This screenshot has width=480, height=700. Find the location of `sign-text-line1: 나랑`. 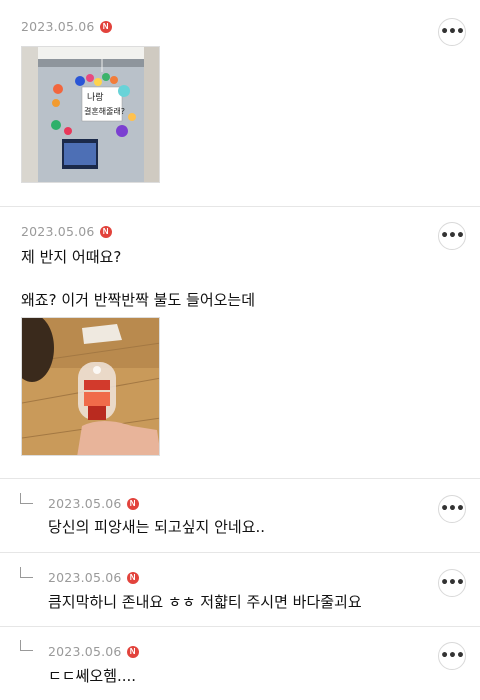

sign-text-line1: 나랑 is located at coordinates (95, 97).